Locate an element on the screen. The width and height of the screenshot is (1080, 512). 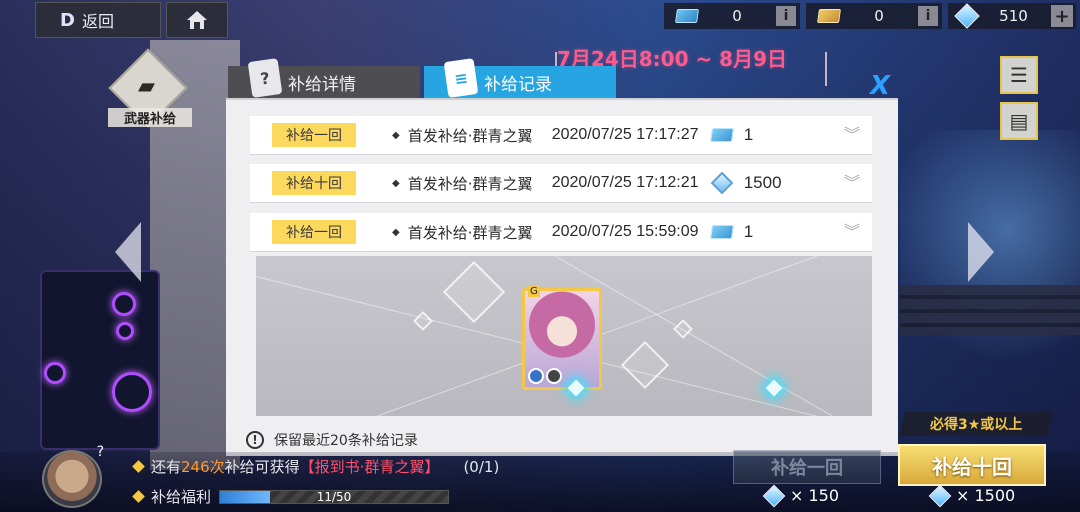
class-icon is located at coordinates (554, 376).